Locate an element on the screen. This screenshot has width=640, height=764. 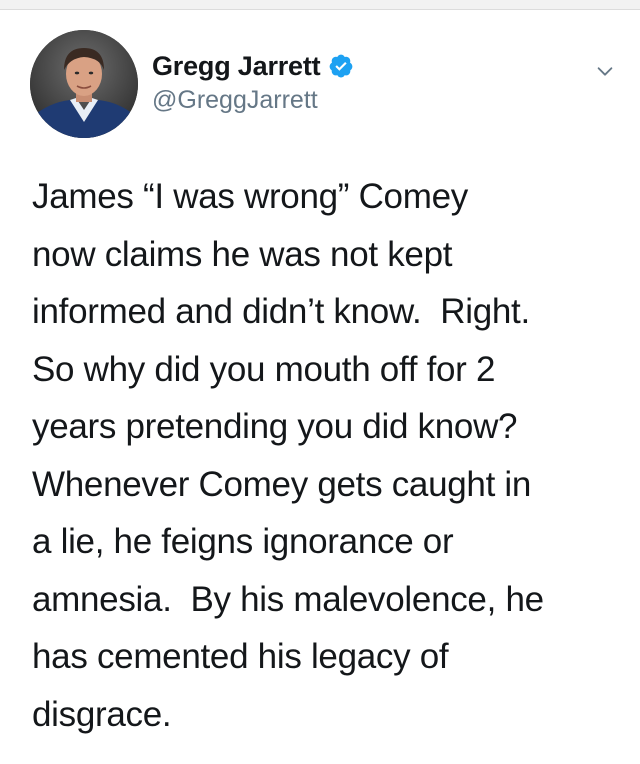
avatar-photo is located at coordinates (84, 84).